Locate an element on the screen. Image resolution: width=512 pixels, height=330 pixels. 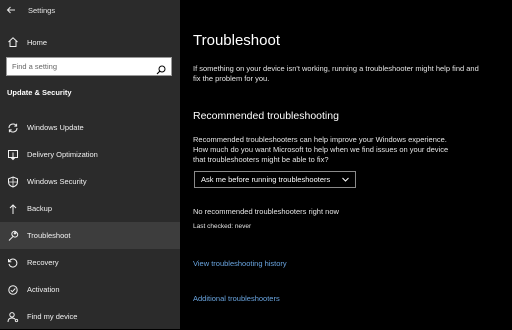
sidebar-item-delivery-optimization: Delivery Optimization is located at coordinates (90, 154).